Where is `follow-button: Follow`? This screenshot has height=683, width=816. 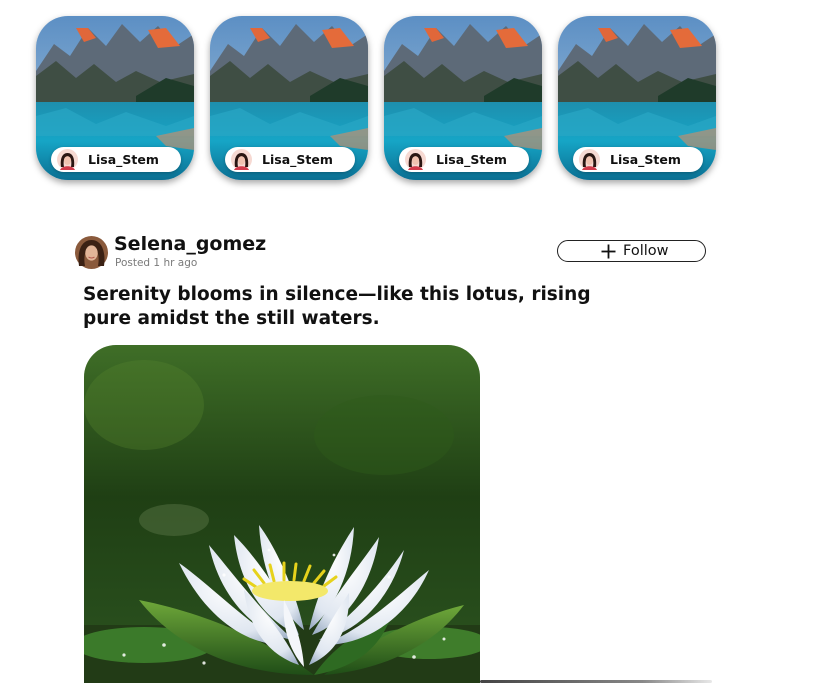 follow-button: Follow is located at coordinates (631, 251).